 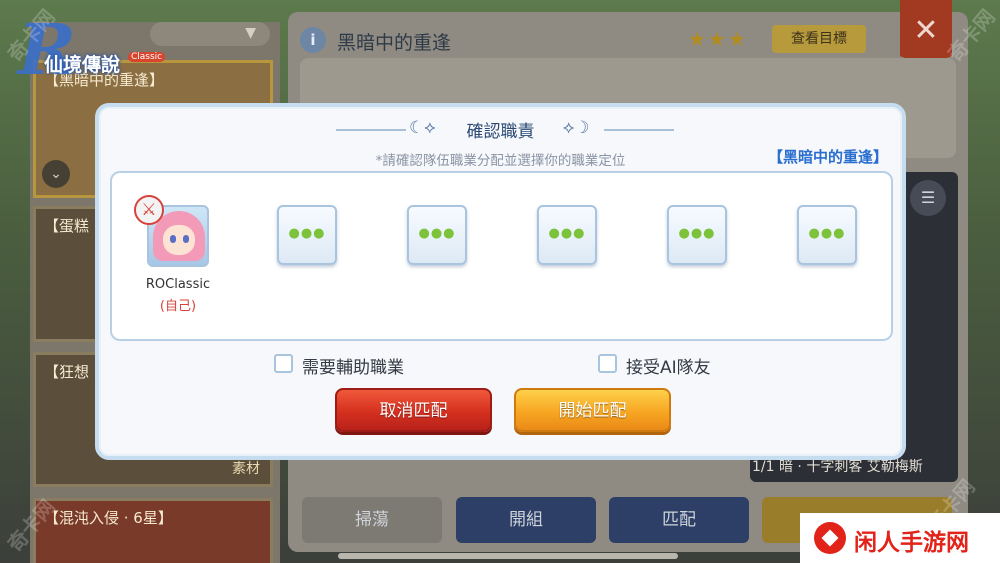 I want to click on dungeon-card-label: 【狂想, so click(x=67, y=372).